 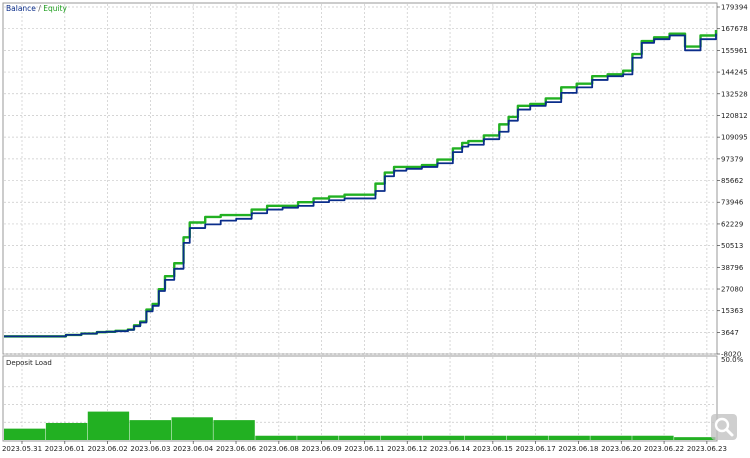 I want to click on y-tick-label: 179394, so click(x=734, y=8).